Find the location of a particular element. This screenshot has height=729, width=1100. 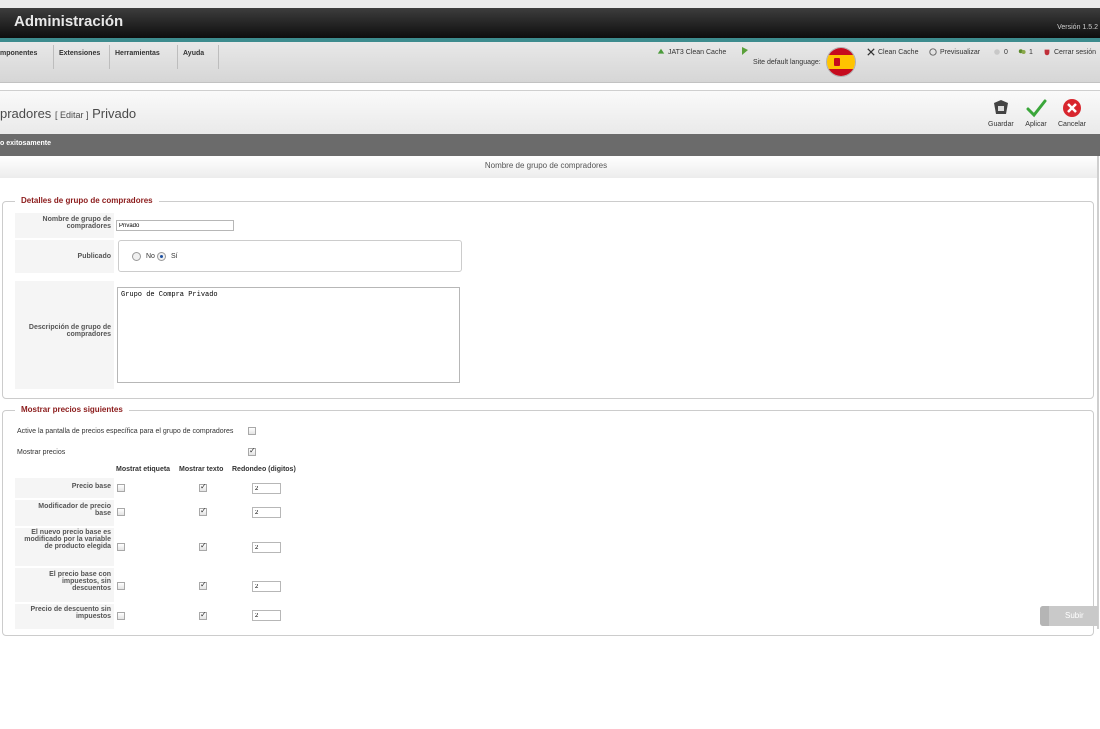

users-icon is located at coordinates (1022, 52).